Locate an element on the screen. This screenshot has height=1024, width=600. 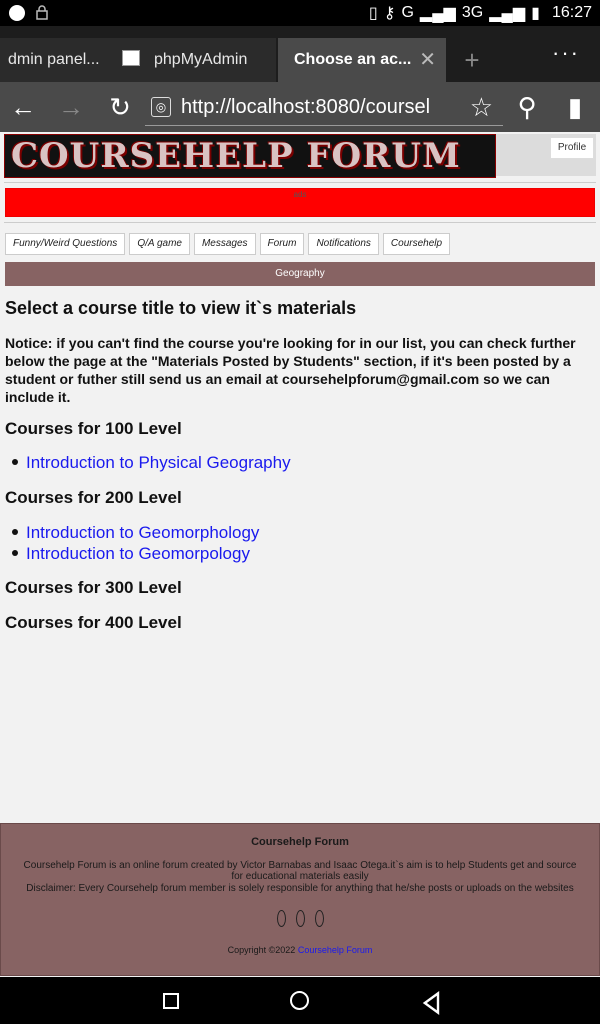
tab-active: Choose an ac... ✕ is located at coordinates (362, 60).